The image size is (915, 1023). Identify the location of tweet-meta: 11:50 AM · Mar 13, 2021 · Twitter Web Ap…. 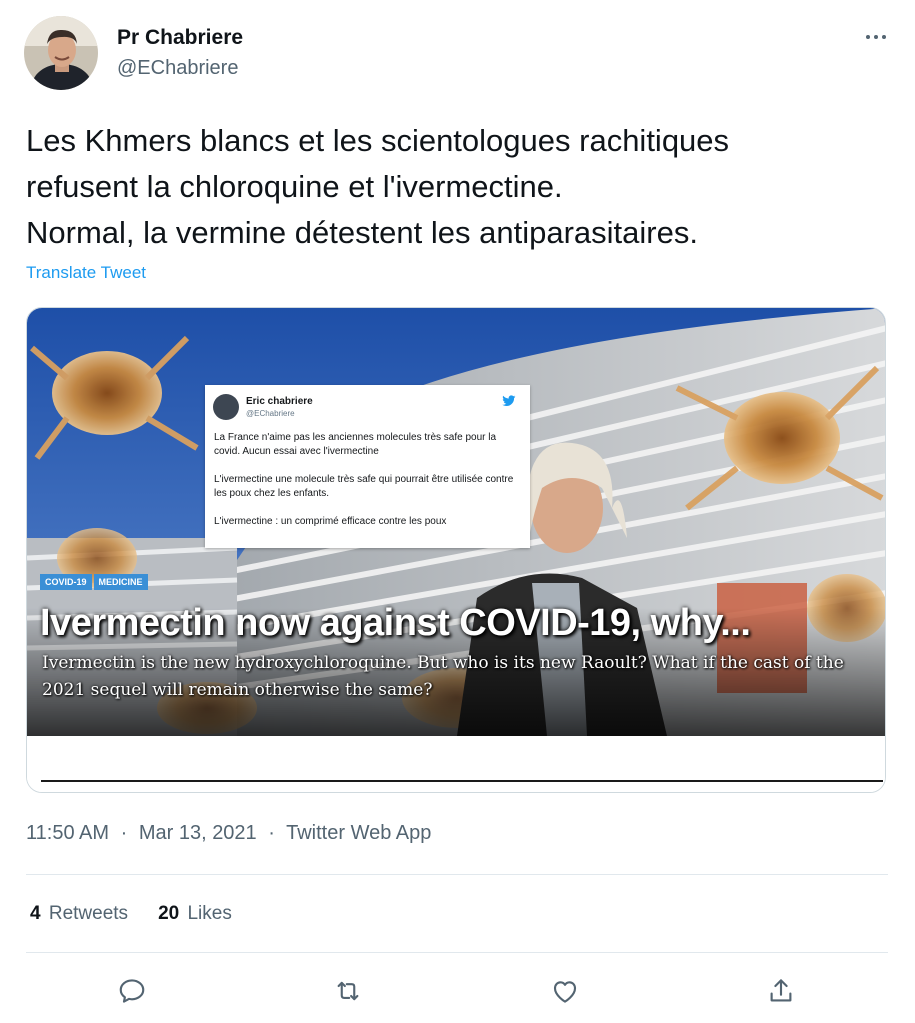
(228, 833).